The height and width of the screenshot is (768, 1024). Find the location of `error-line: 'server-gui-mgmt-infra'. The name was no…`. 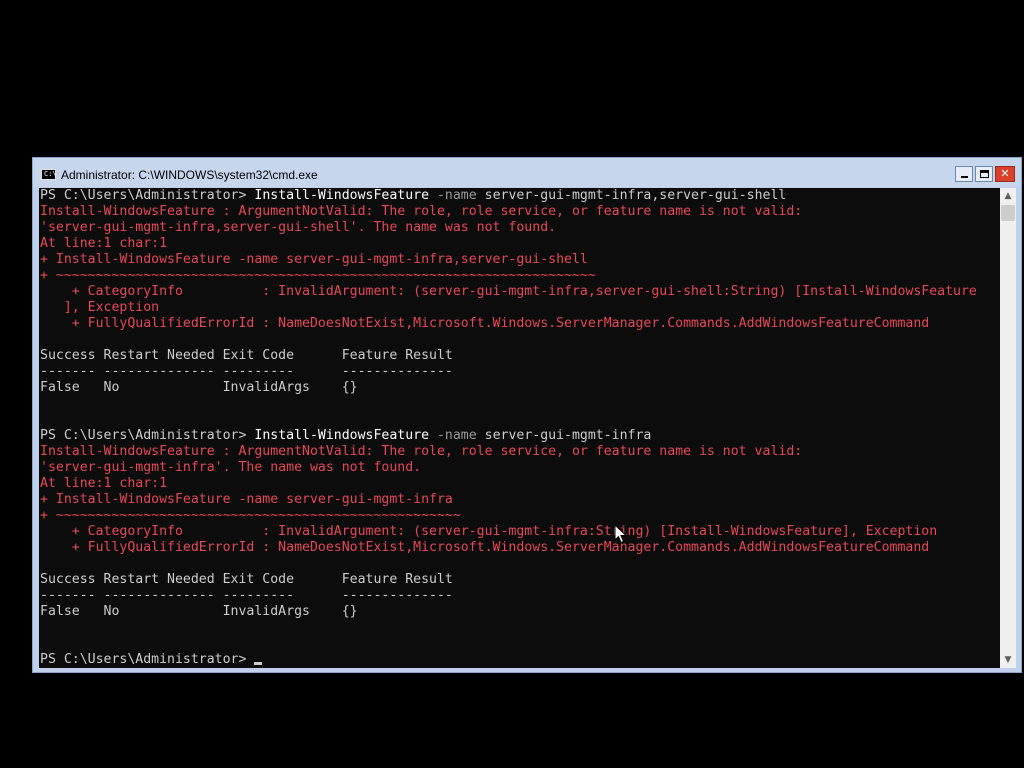

error-line: 'server-gui-mgmt-infra'. The name was no… is located at coordinates (508, 468).